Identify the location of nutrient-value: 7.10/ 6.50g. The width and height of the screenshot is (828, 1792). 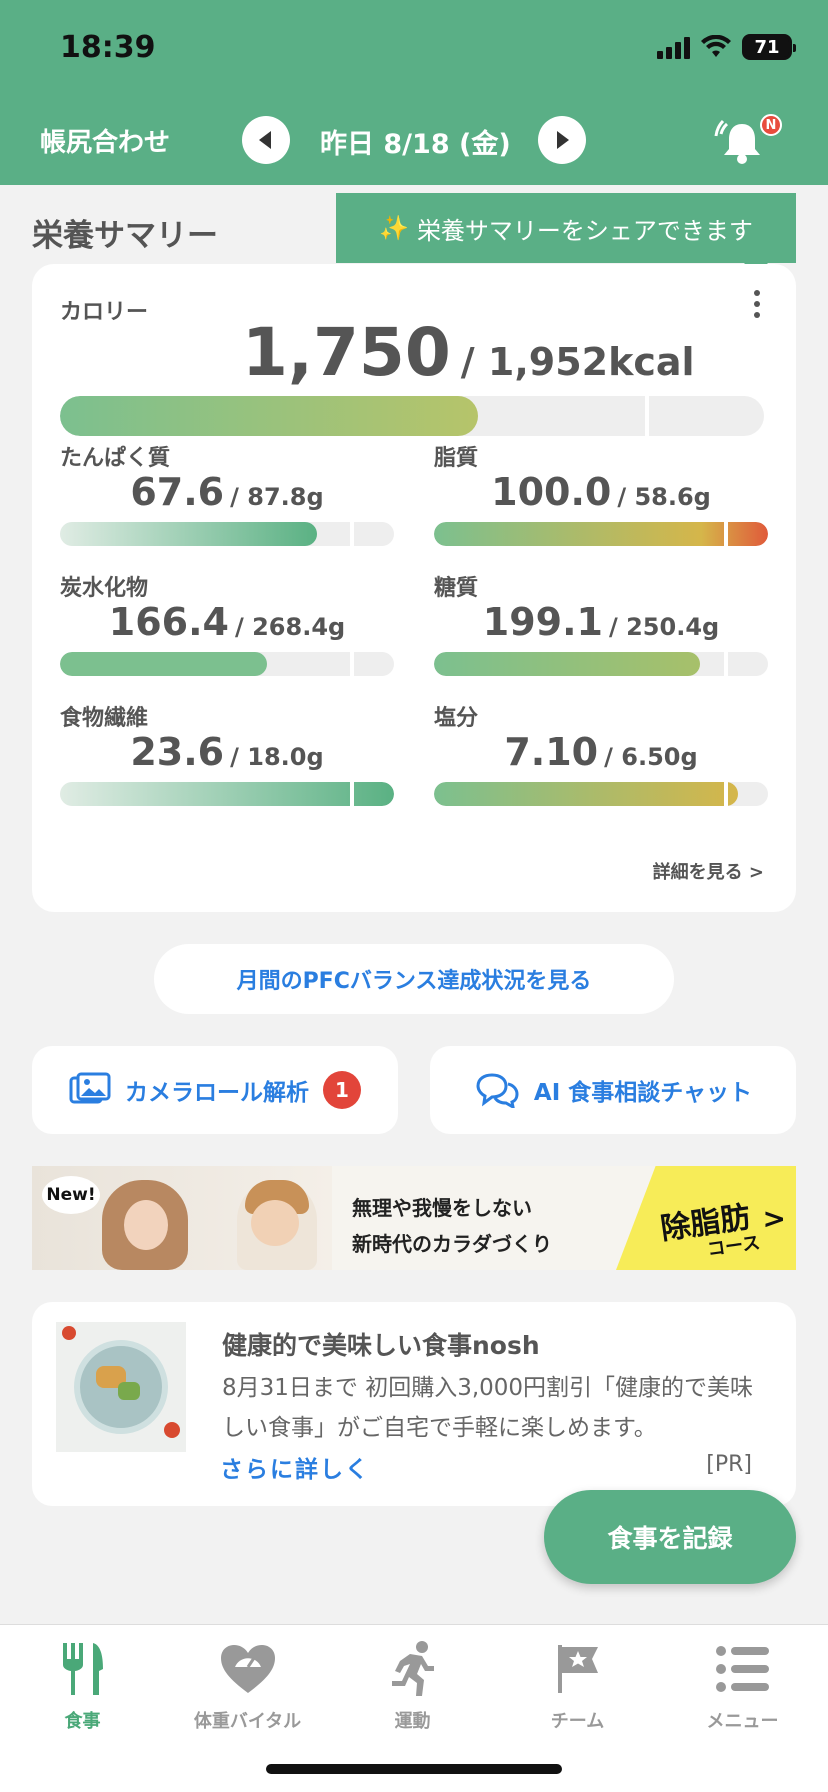
(601, 752).